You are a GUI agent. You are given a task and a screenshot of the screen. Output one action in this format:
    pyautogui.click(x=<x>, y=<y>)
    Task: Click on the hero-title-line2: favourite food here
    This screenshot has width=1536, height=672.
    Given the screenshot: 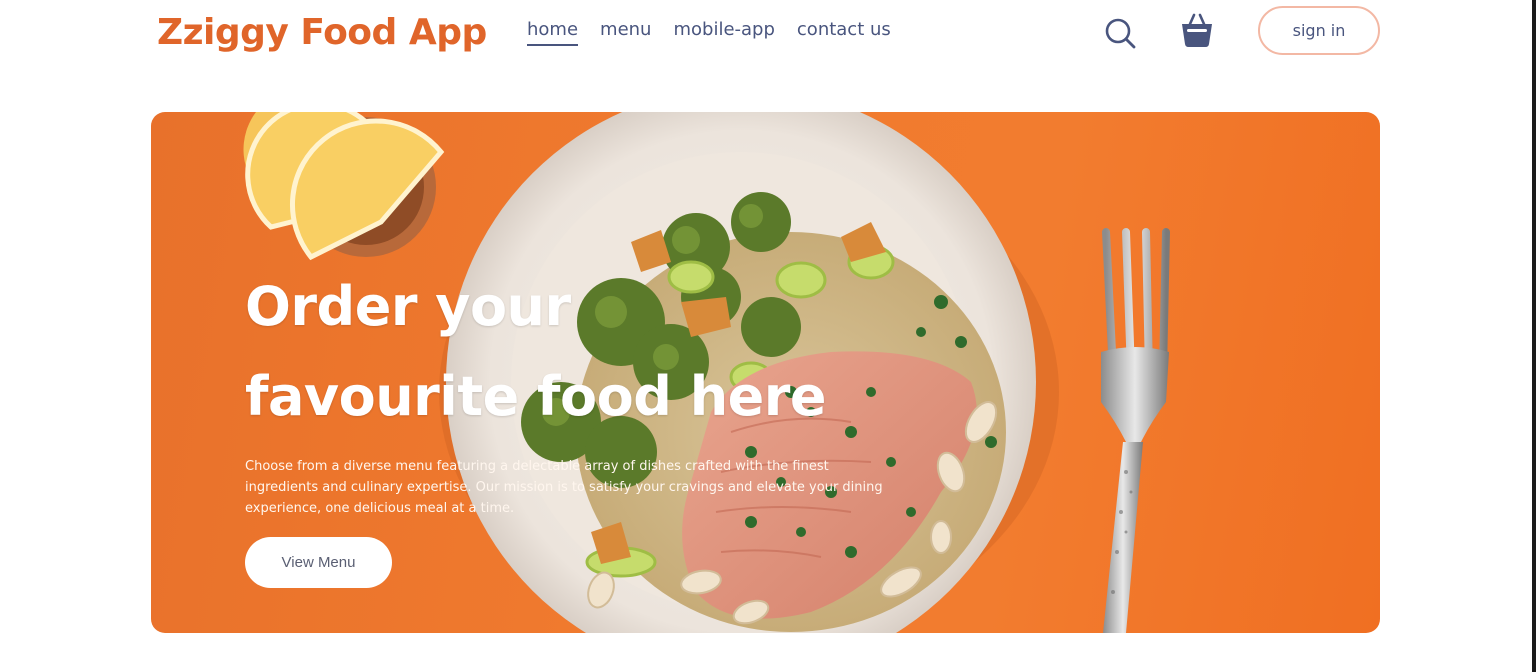 What is the action you would take?
    pyautogui.click(x=536, y=396)
    